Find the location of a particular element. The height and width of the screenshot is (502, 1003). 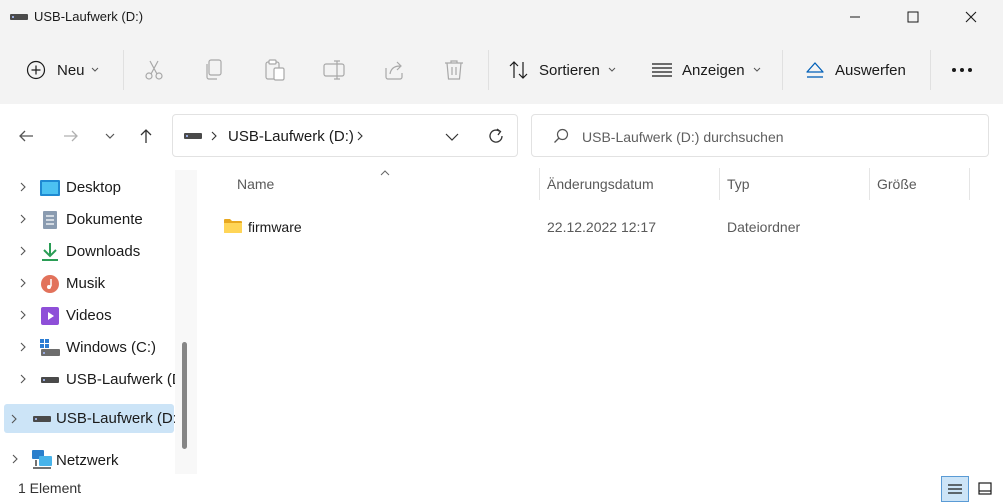

view-button: Anzeigen is located at coordinates (706, 70).